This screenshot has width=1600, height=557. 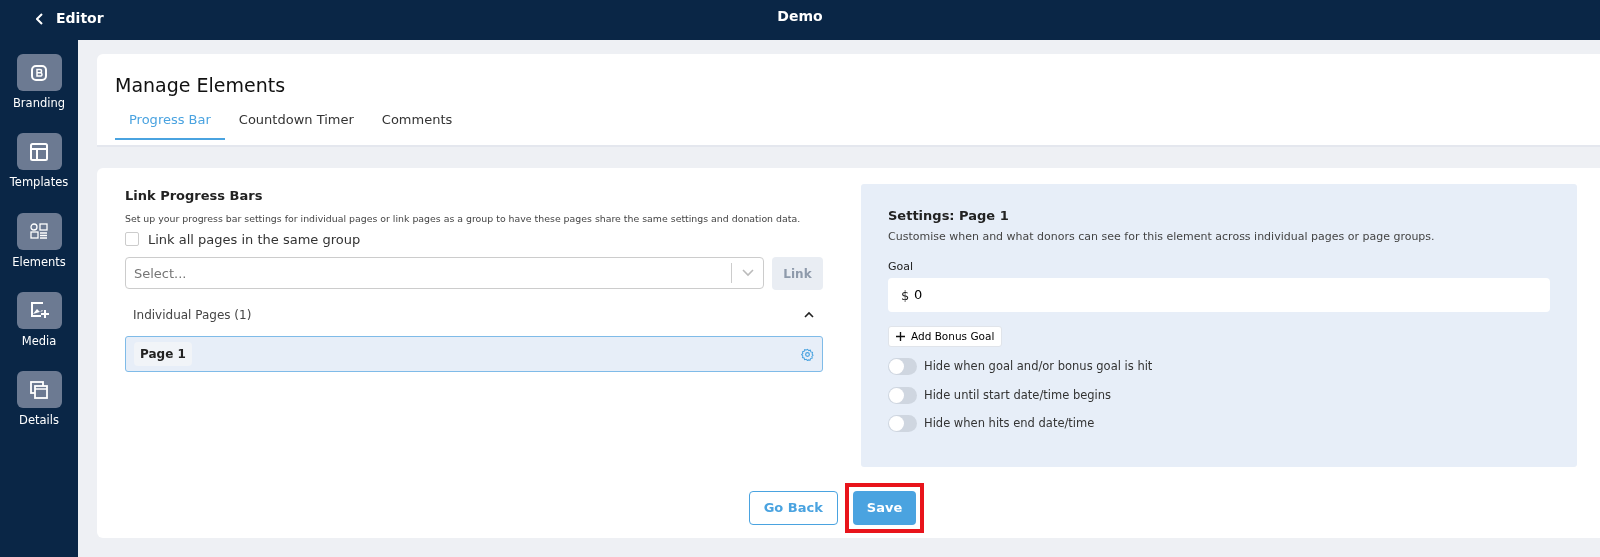 What do you see at coordinates (463, 218) in the screenshot?
I see `section-description: Set up your progress bar settings for individual pages or link pages as a group to have these pages share the same settings and donation data.` at bounding box center [463, 218].